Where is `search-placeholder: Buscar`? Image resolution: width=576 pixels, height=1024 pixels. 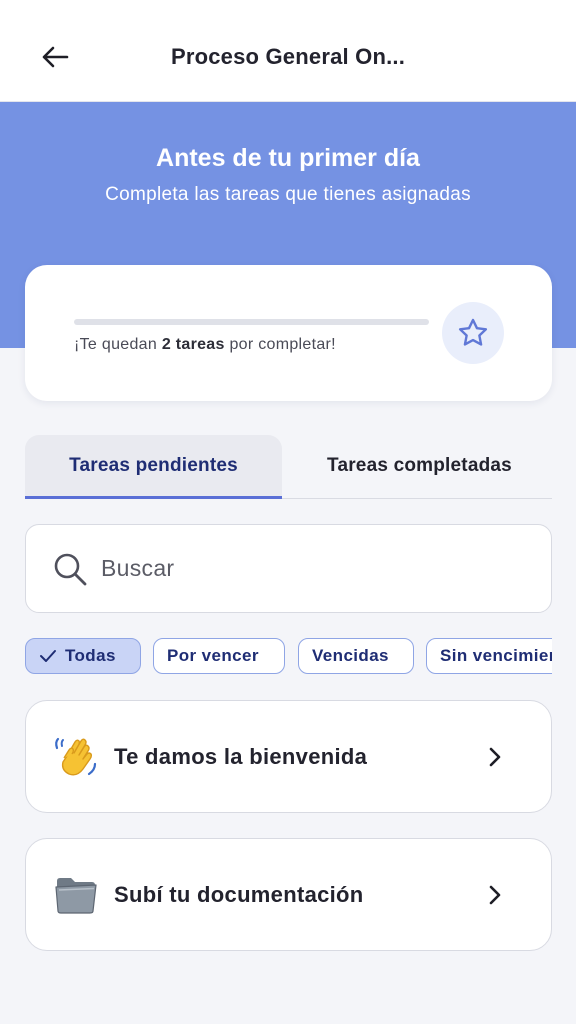
search-placeholder: Buscar is located at coordinates (138, 568).